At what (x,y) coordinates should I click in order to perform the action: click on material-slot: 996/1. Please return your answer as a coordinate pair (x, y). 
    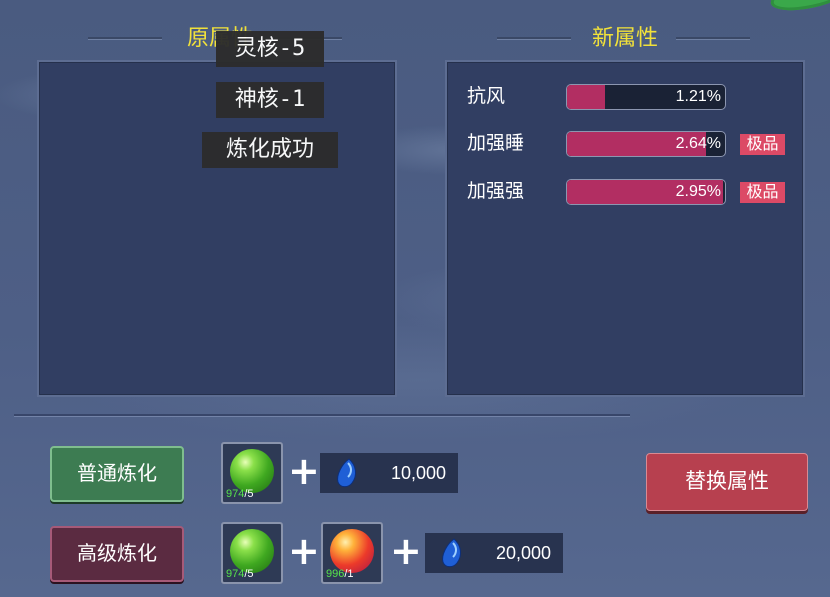
    Looking at the image, I should click on (352, 553).